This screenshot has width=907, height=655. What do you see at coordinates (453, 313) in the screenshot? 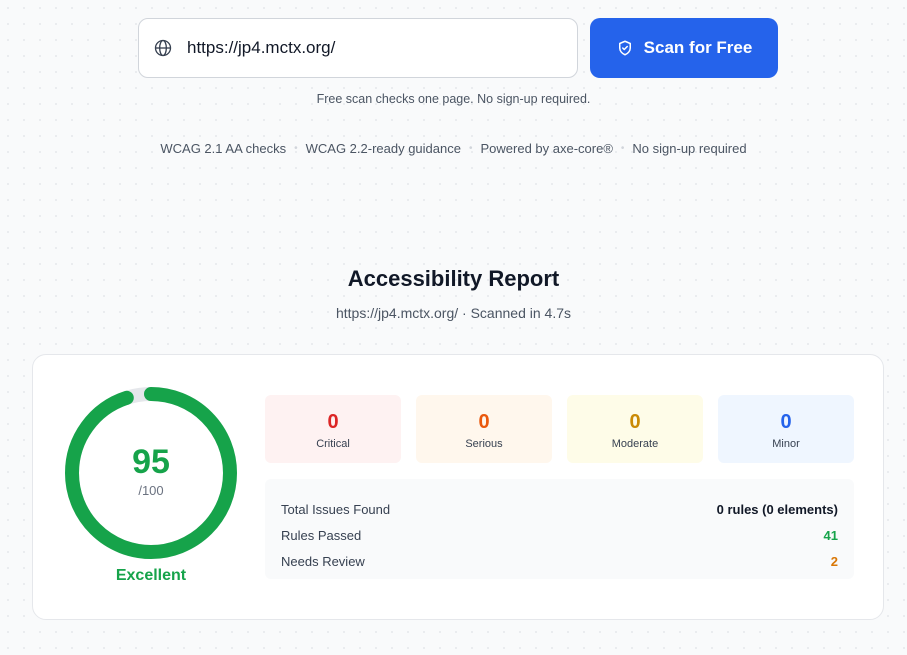
I see `report-subtitle: https://jp4.mctx.org/ · Scanned in 4.7s` at bounding box center [453, 313].